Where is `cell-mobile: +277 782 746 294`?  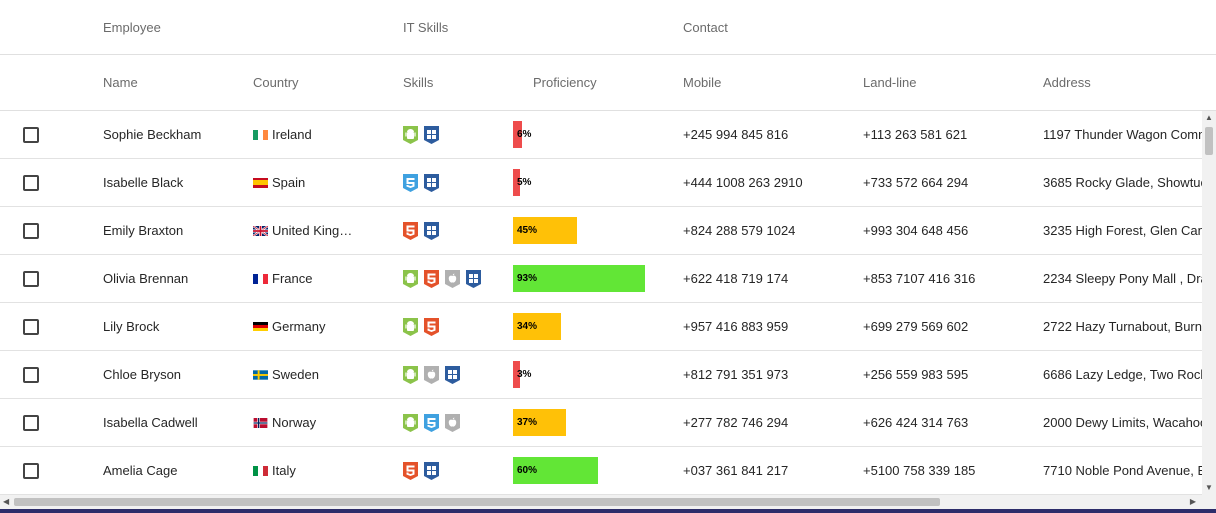
cell-mobile: +277 782 746 294 is located at coordinates (768, 422).